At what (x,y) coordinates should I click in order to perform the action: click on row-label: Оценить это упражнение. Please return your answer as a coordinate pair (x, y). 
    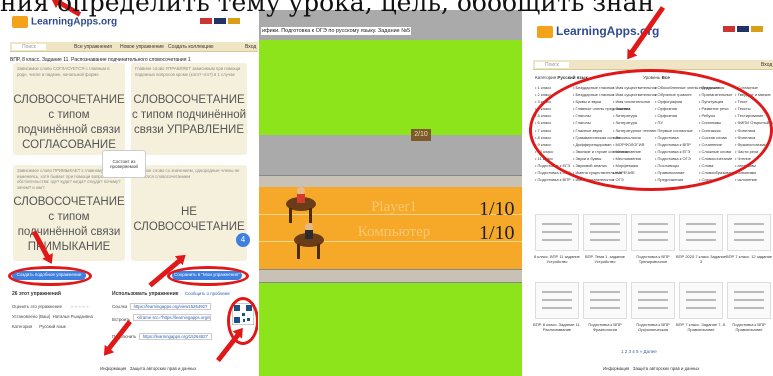
    Looking at the image, I should click on (37, 306).